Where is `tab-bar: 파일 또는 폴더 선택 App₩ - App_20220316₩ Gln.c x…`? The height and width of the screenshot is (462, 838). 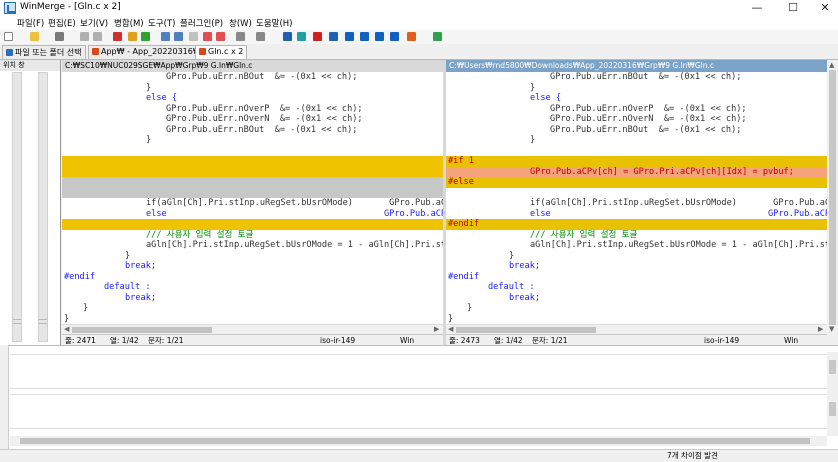
tab-bar: 파일 또는 폴더 선택 App₩ - App_20220316₩ Gln.c x… is located at coordinates (419, 52).